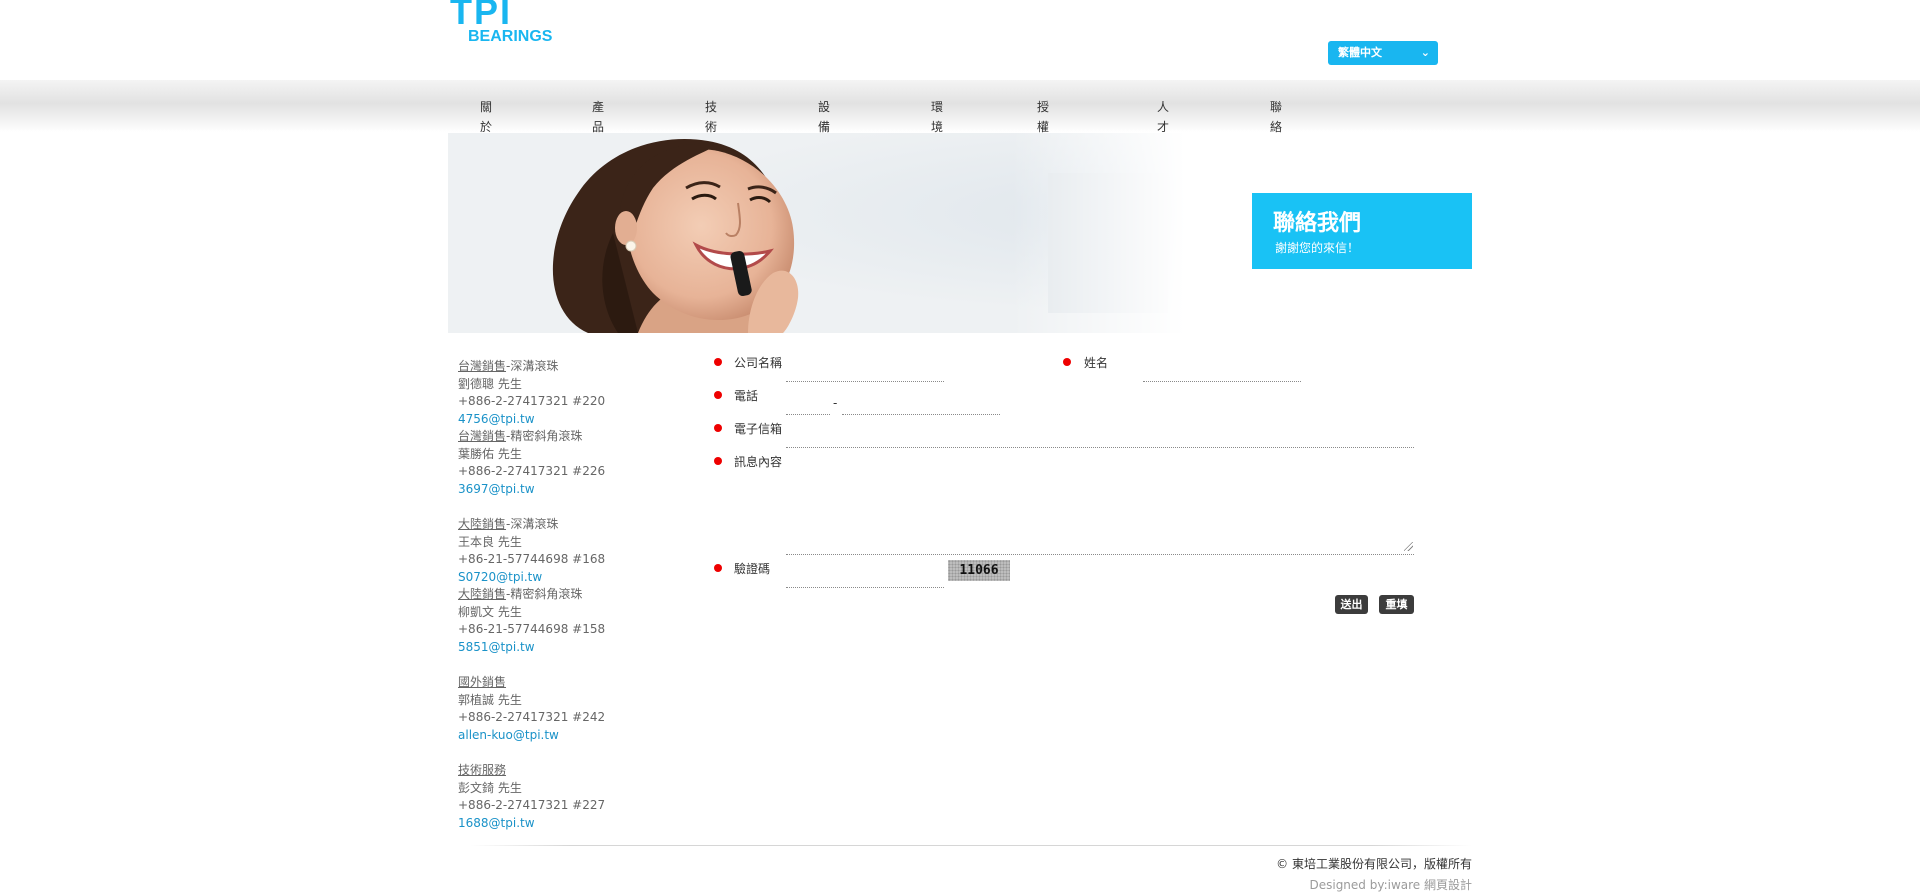  What do you see at coordinates (486, 135) in the screenshot?
I see `nav-item-about: 關於東培` at bounding box center [486, 135].